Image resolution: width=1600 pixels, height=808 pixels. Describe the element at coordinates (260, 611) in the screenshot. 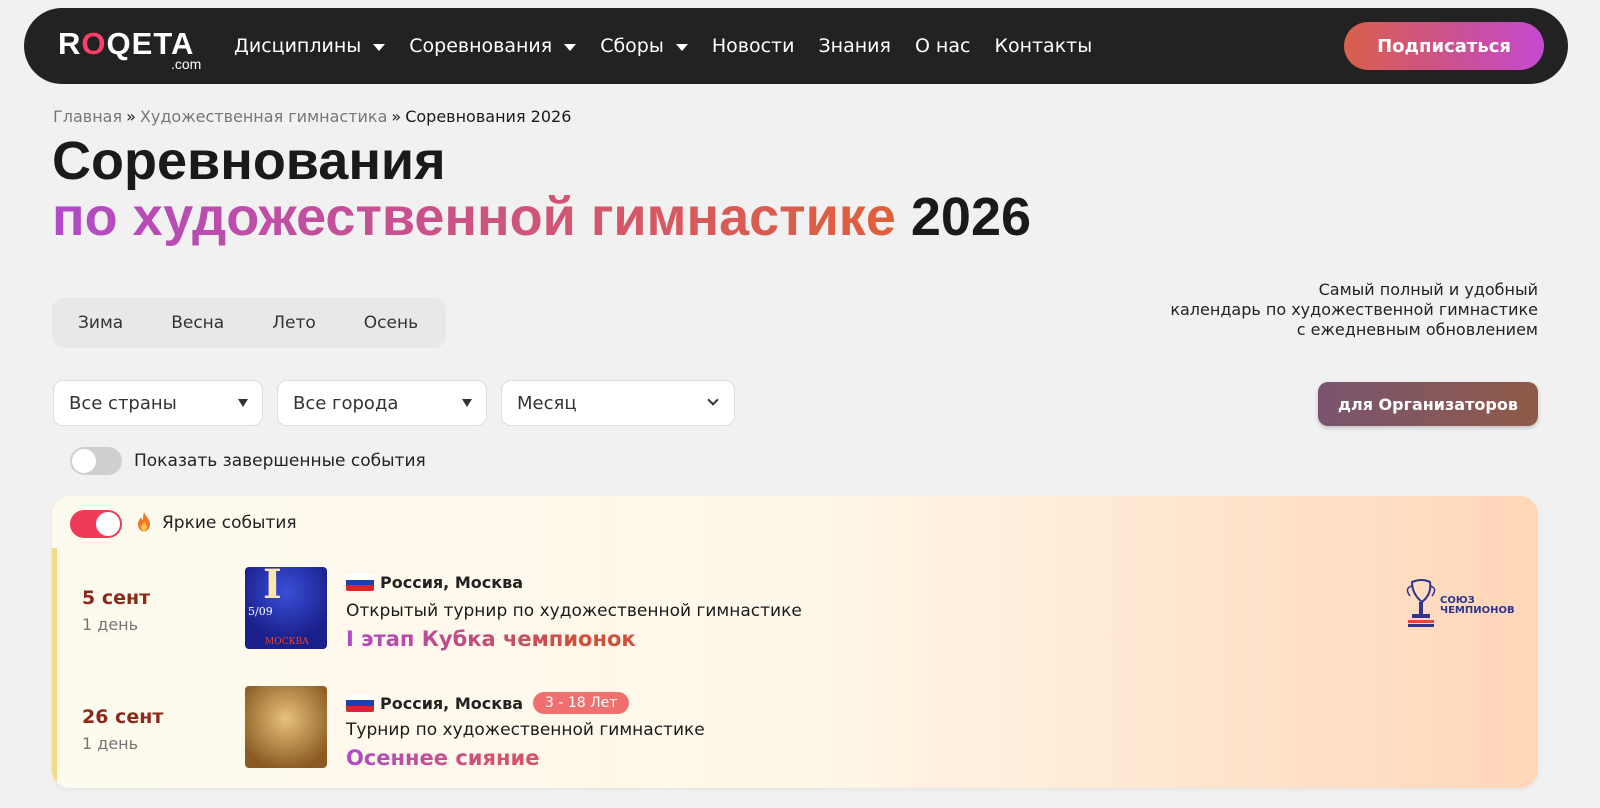

I see `poster-date: 5/09` at that location.